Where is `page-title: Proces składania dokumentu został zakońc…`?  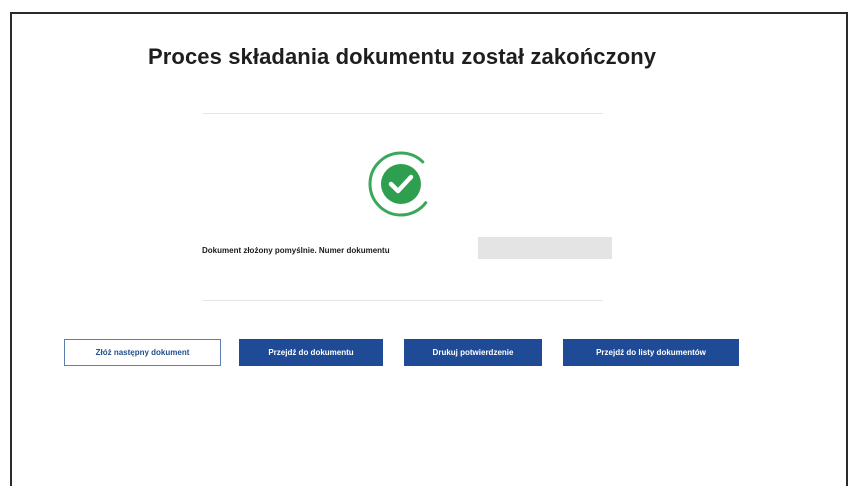
page-title: Proces składania dokumentu został zakońc… is located at coordinates (402, 56).